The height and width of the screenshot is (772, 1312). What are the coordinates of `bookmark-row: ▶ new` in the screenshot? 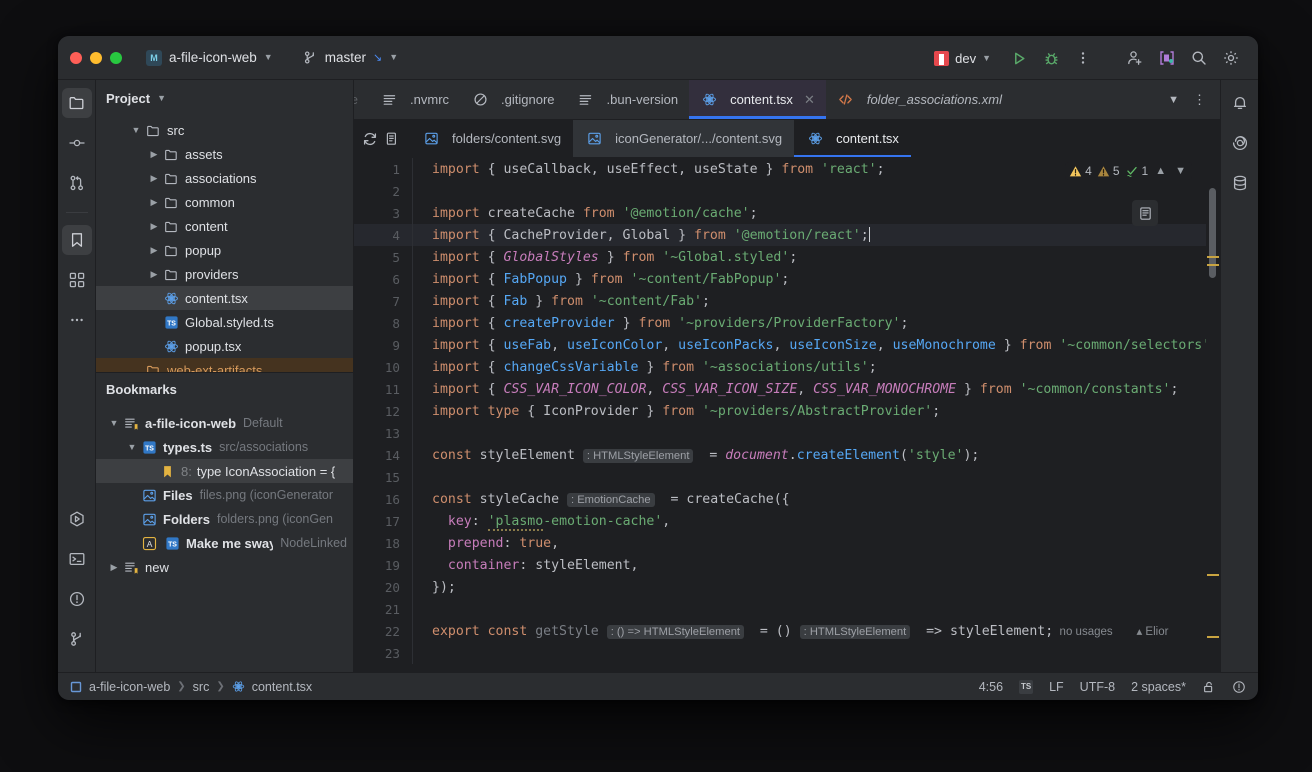 It's located at (224, 567).